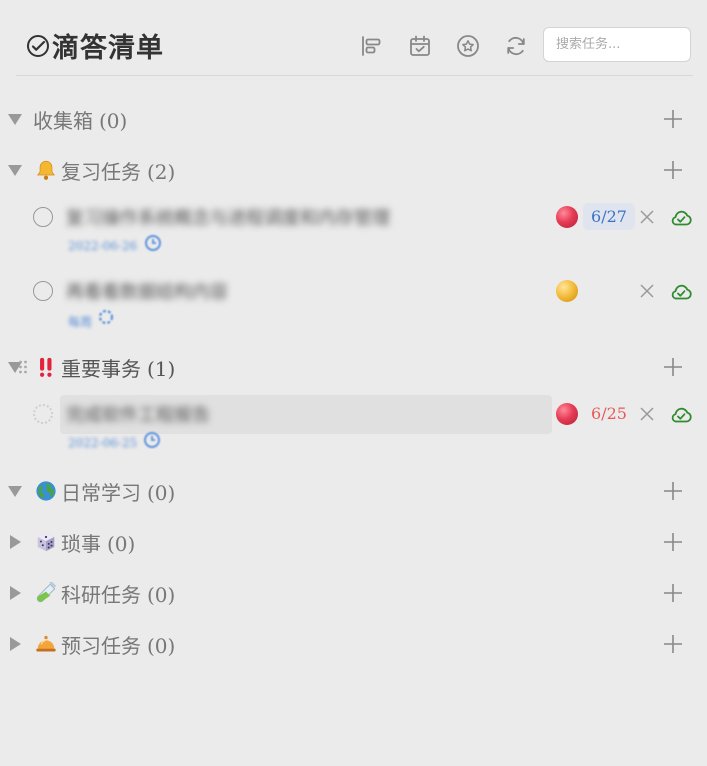 Image resolution: width=707 pixels, height=766 pixels. What do you see at coordinates (118, 492) in the screenshot?
I see `group-title: 日常学习 (0)` at bounding box center [118, 492].